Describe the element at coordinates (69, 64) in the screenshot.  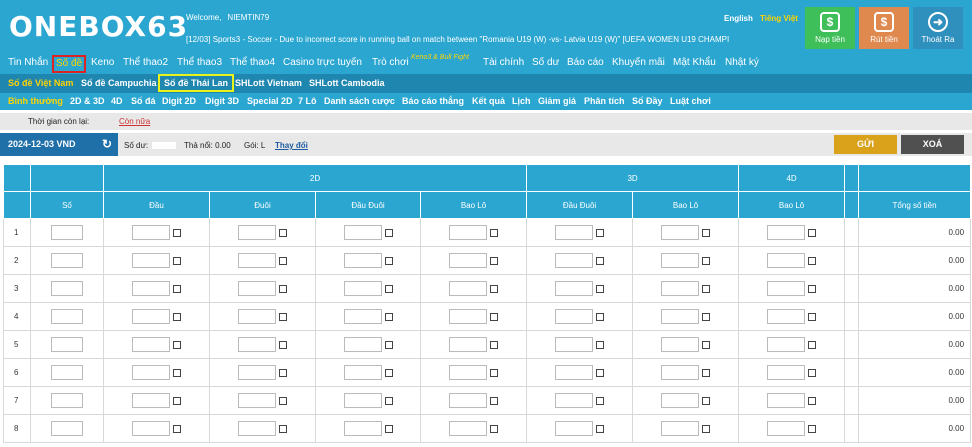
I see `nav-so-de: Số đề` at that location.